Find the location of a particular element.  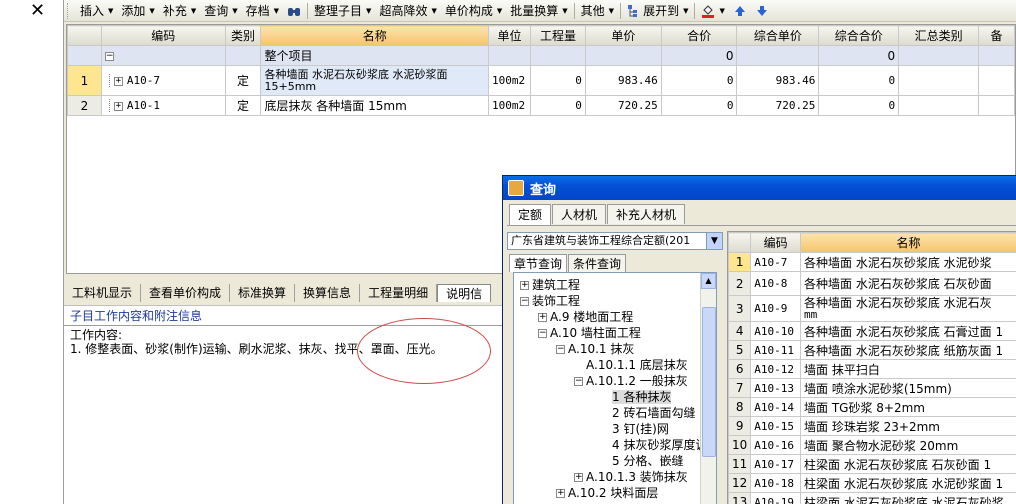

table-row: 12 A10-18 柱梁面 水泥石灰砂浆底 水泥砂浆面 1 is located at coordinates (872, 483).